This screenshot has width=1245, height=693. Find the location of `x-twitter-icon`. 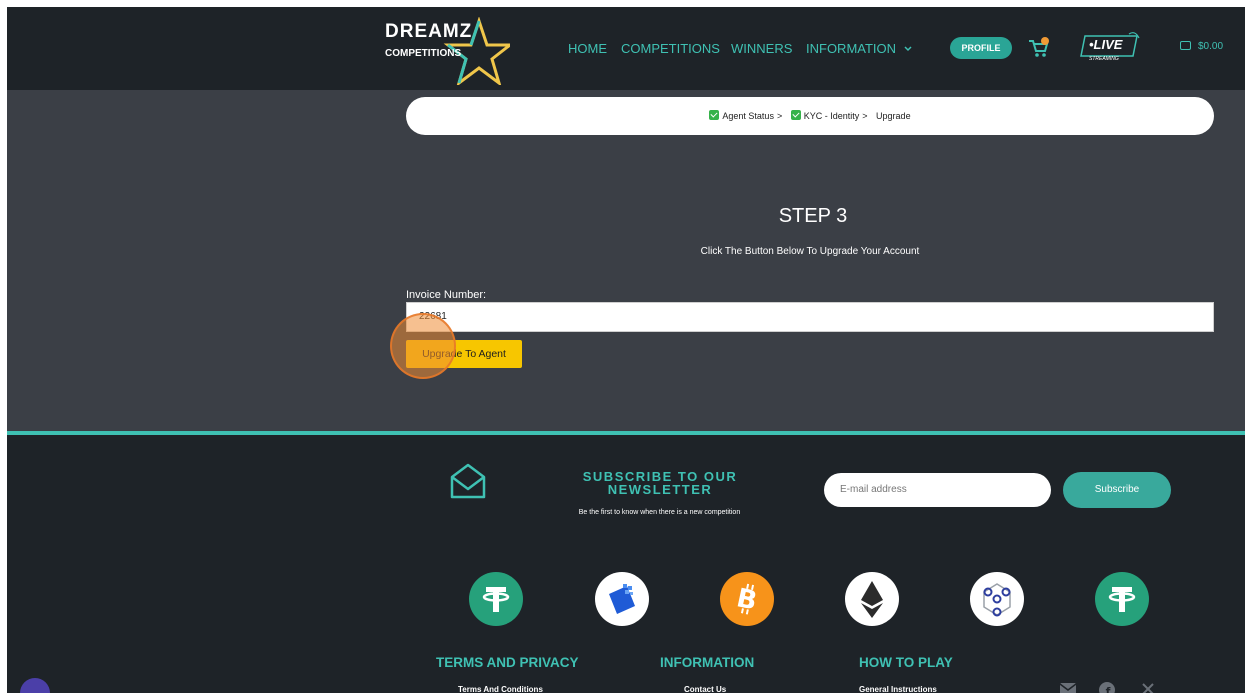

x-twitter-icon is located at coordinates (1148, 687).